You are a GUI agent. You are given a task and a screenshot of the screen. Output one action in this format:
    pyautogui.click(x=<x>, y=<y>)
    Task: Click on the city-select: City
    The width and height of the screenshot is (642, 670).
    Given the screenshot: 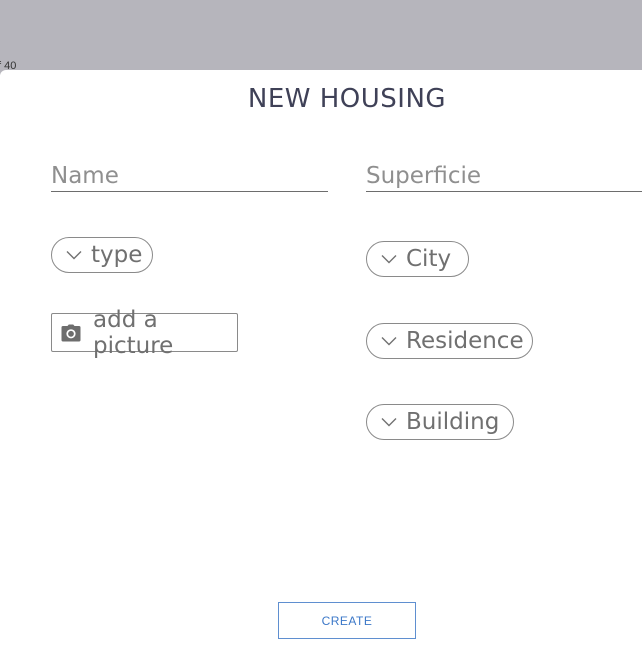 What is the action you would take?
    pyautogui.click(x=417, y=259)
    